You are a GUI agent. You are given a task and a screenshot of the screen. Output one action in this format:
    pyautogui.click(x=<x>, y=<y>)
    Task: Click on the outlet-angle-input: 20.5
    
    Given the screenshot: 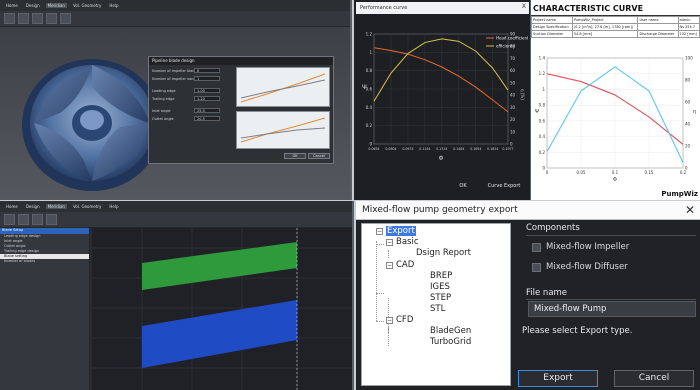 What is the action you would take?
    pyautogui.click(x=207, y=118)
    